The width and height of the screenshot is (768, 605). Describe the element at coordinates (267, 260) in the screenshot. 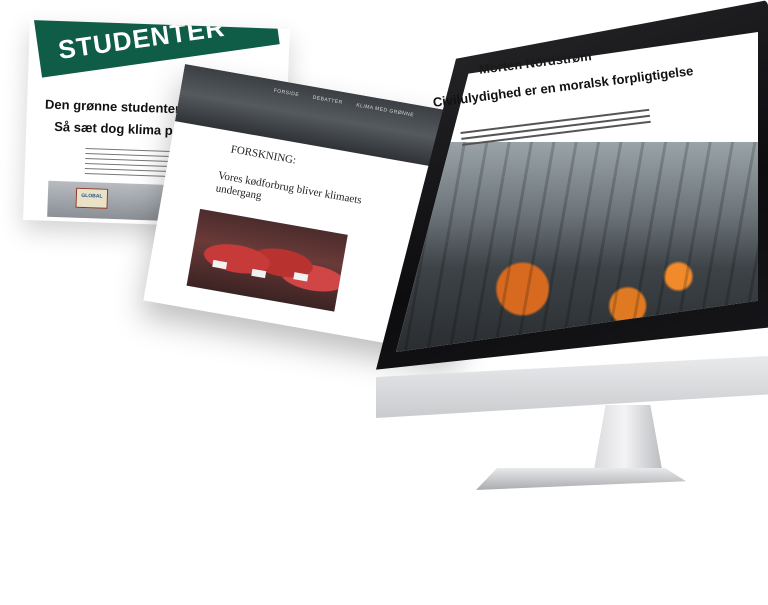

I see `meat-photo` at that location.